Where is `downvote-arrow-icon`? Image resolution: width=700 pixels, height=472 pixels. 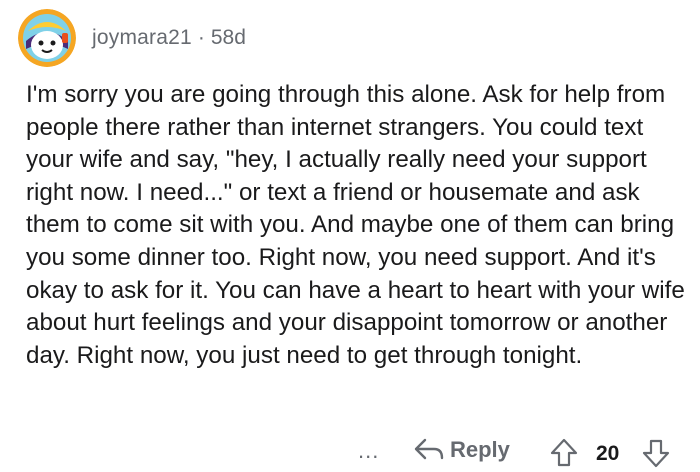 downvote-arrow-icon is located at coordinates (656, 453).